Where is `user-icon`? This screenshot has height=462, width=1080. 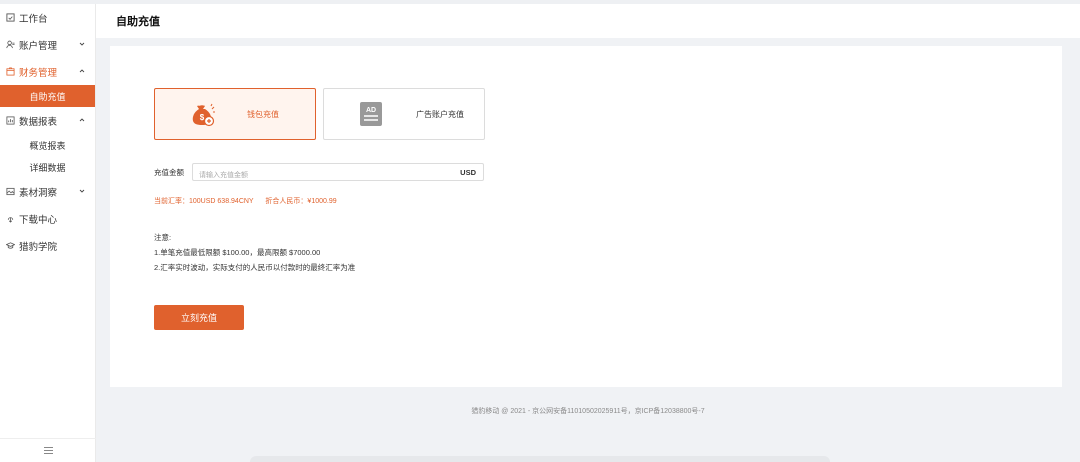
user-icon is located at coordinates (10, 44).